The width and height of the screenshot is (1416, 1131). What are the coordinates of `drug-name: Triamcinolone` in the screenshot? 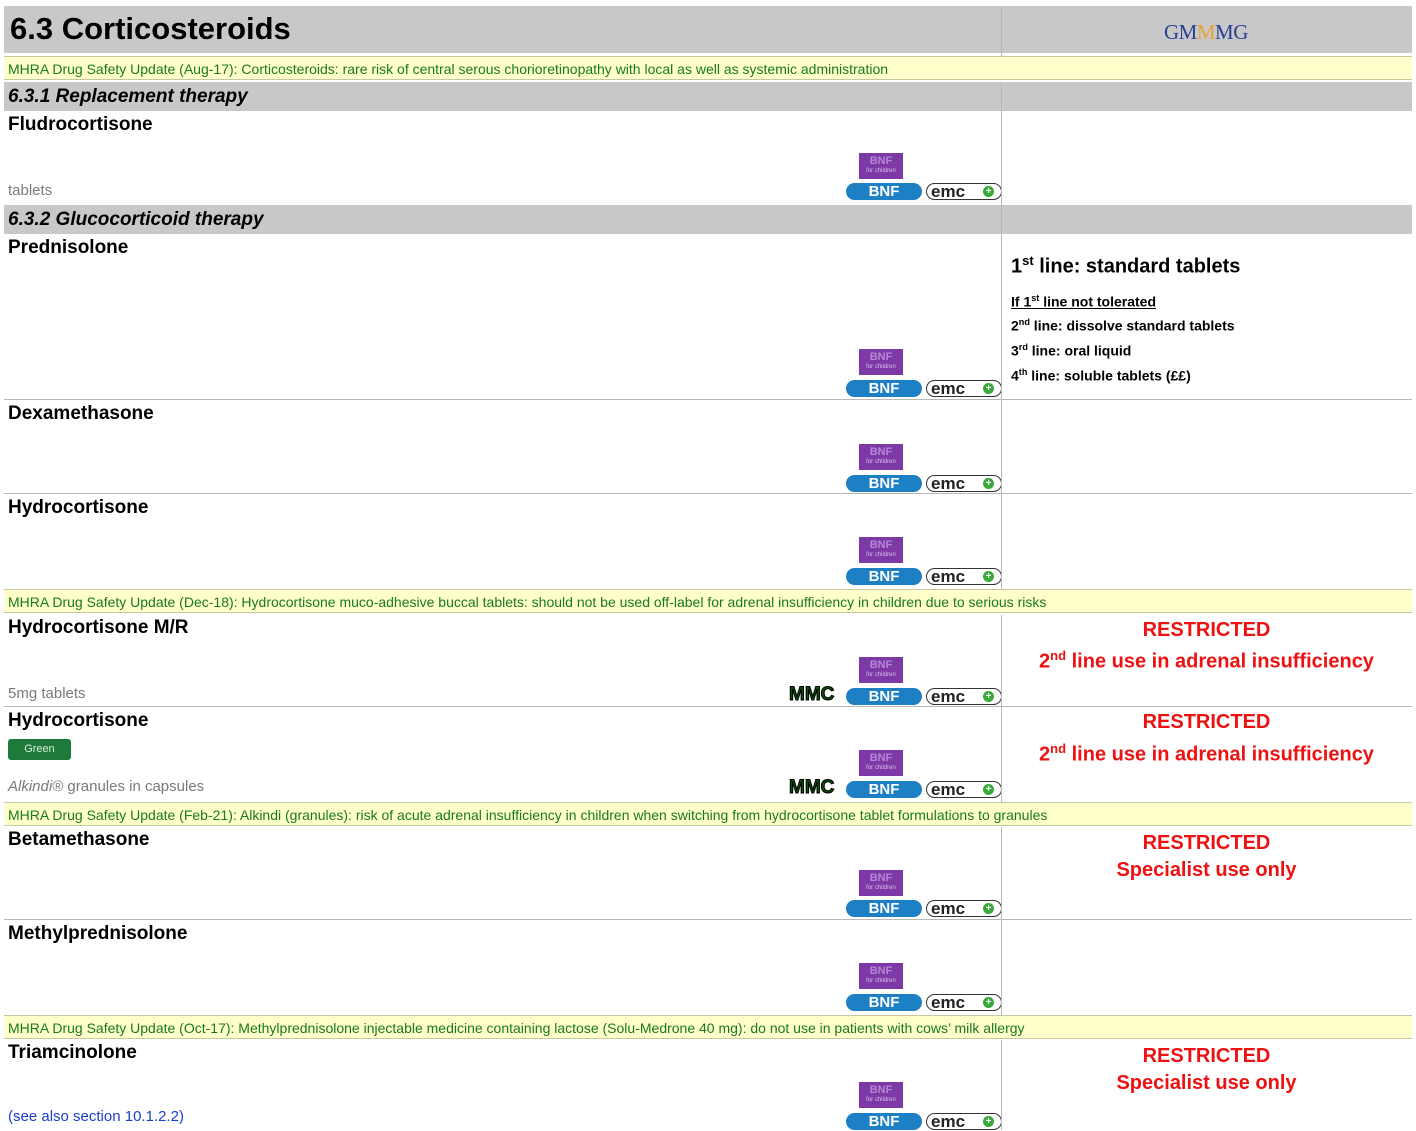 It's located at (72, 1052).